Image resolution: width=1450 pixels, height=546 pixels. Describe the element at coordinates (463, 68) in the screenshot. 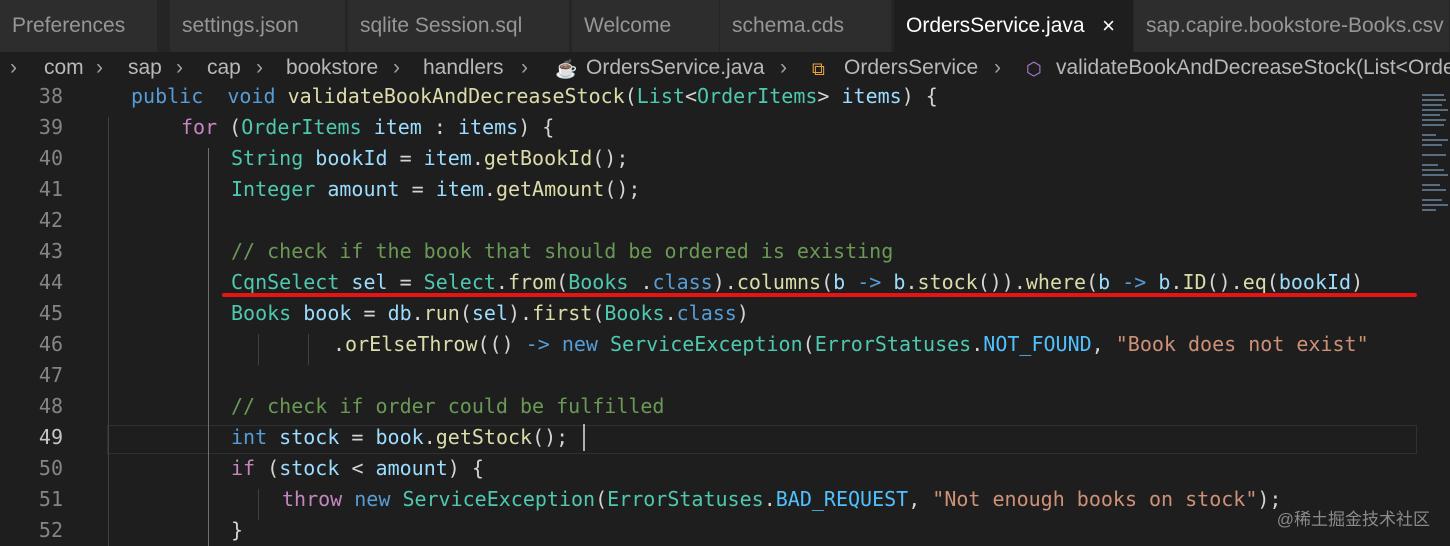

I see `breadcrumb-item-handlers: handlers` at that location.